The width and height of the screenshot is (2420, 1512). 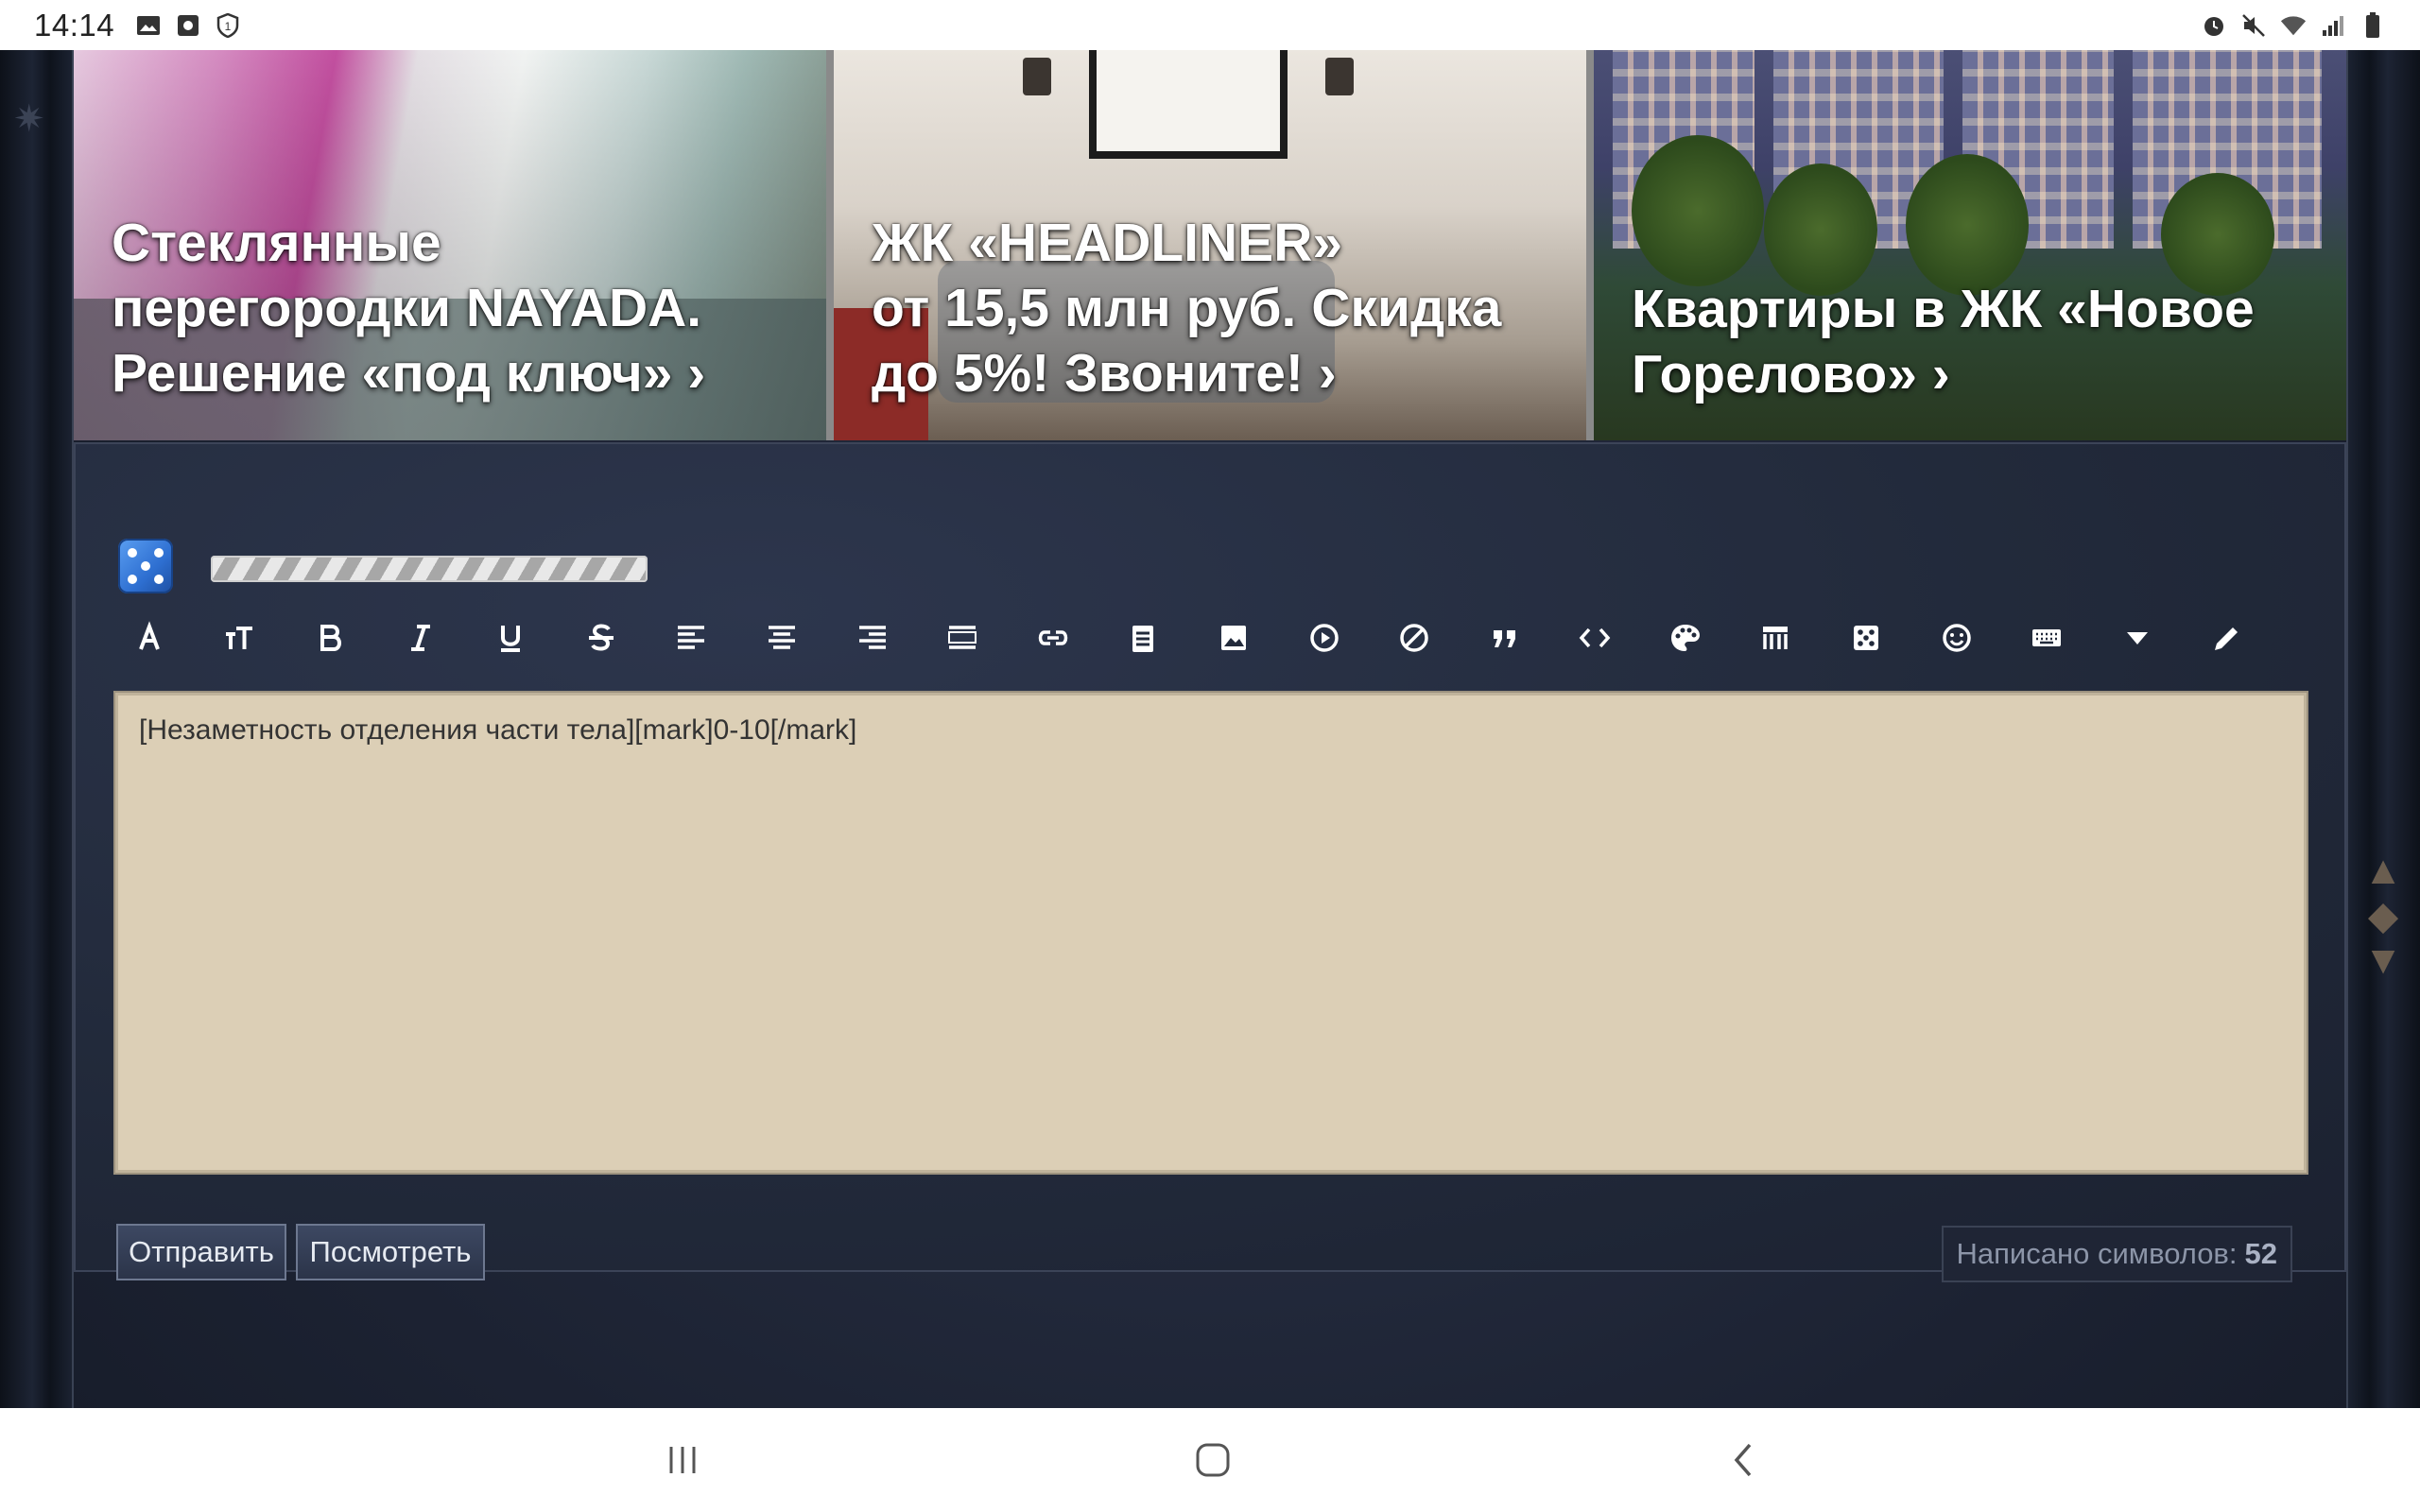 What do you see at coordinates (430, 569) in the screenshot?
I see `loading-progress-bar` at bounding box center [430, 569].